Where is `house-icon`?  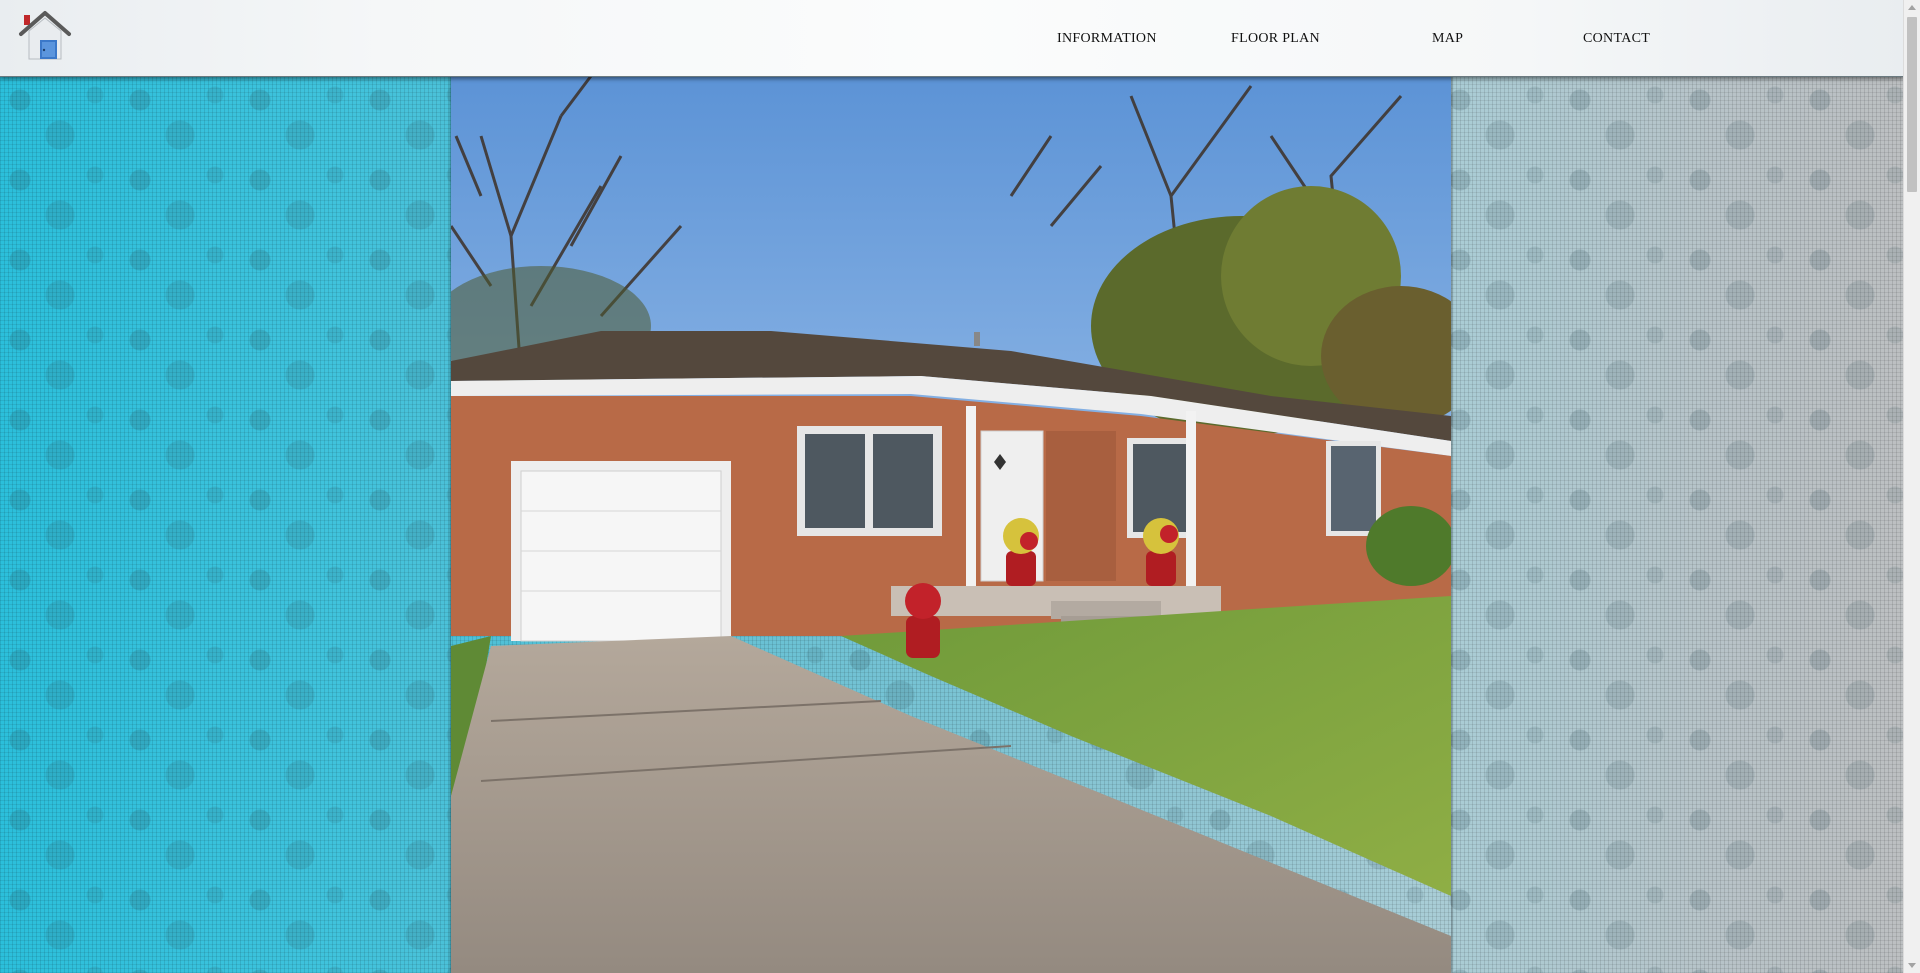 house-icon is located at coordinates (45, 35).